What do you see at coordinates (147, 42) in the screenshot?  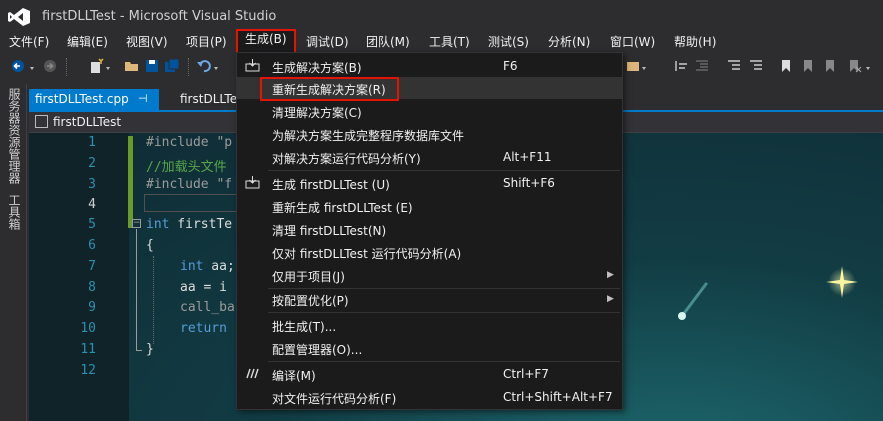 I see `menu-view: 视图(V)` at bounding box center [147, 42].